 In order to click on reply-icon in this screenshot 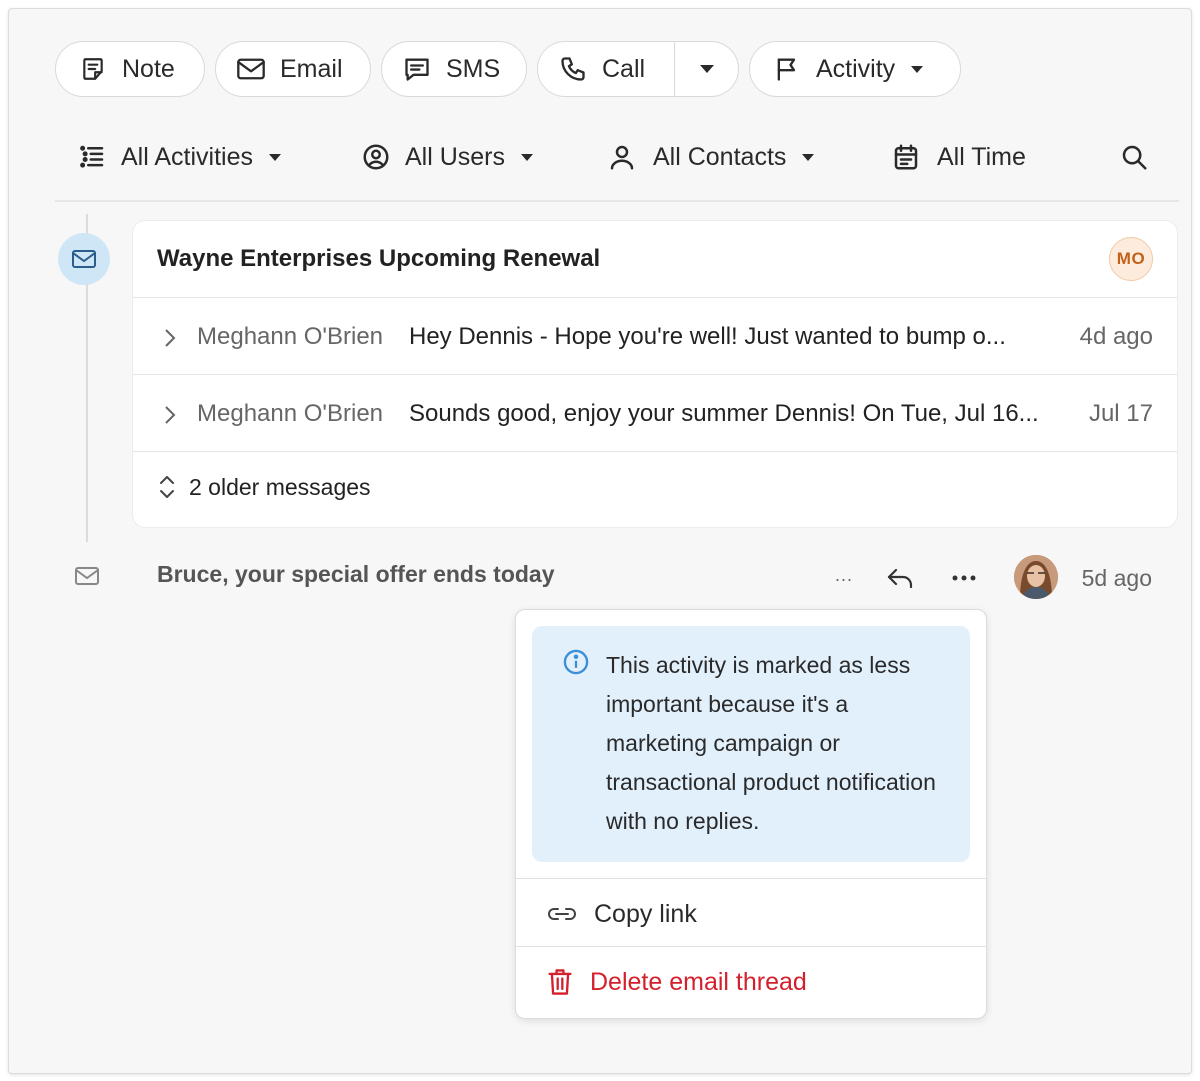, I will do `click(900, 578)`.